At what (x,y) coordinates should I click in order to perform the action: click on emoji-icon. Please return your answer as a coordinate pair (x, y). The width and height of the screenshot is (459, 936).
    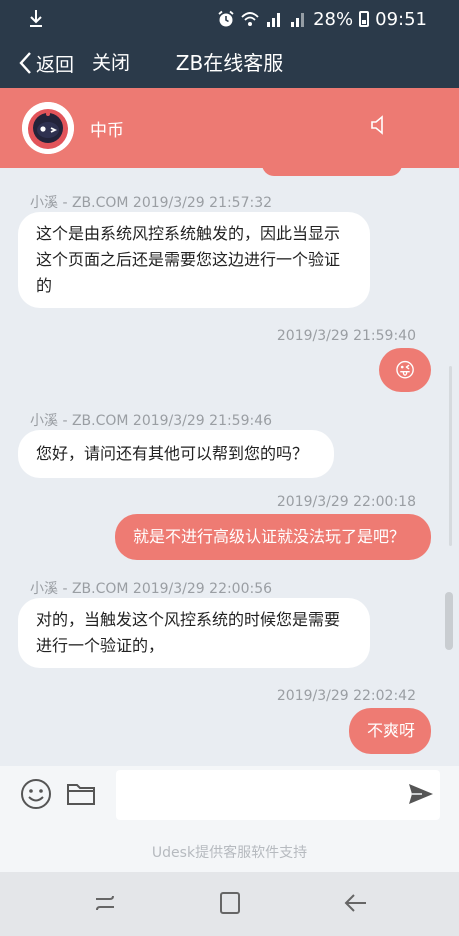
    Looking at the image, I should click on (36, 794).